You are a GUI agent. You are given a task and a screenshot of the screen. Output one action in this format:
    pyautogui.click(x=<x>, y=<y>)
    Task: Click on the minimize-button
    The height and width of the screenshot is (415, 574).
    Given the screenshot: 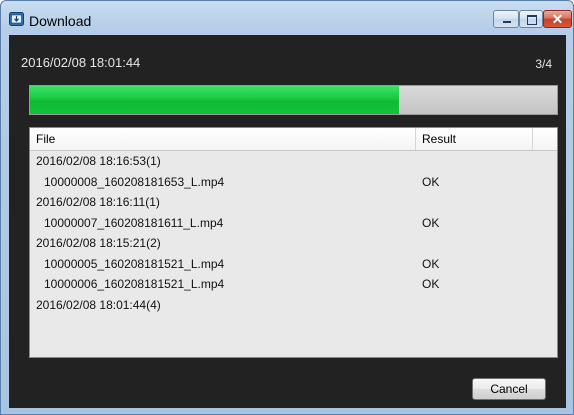 What is the action you would take?
    pyautogui.click(x=506, y=19)
    